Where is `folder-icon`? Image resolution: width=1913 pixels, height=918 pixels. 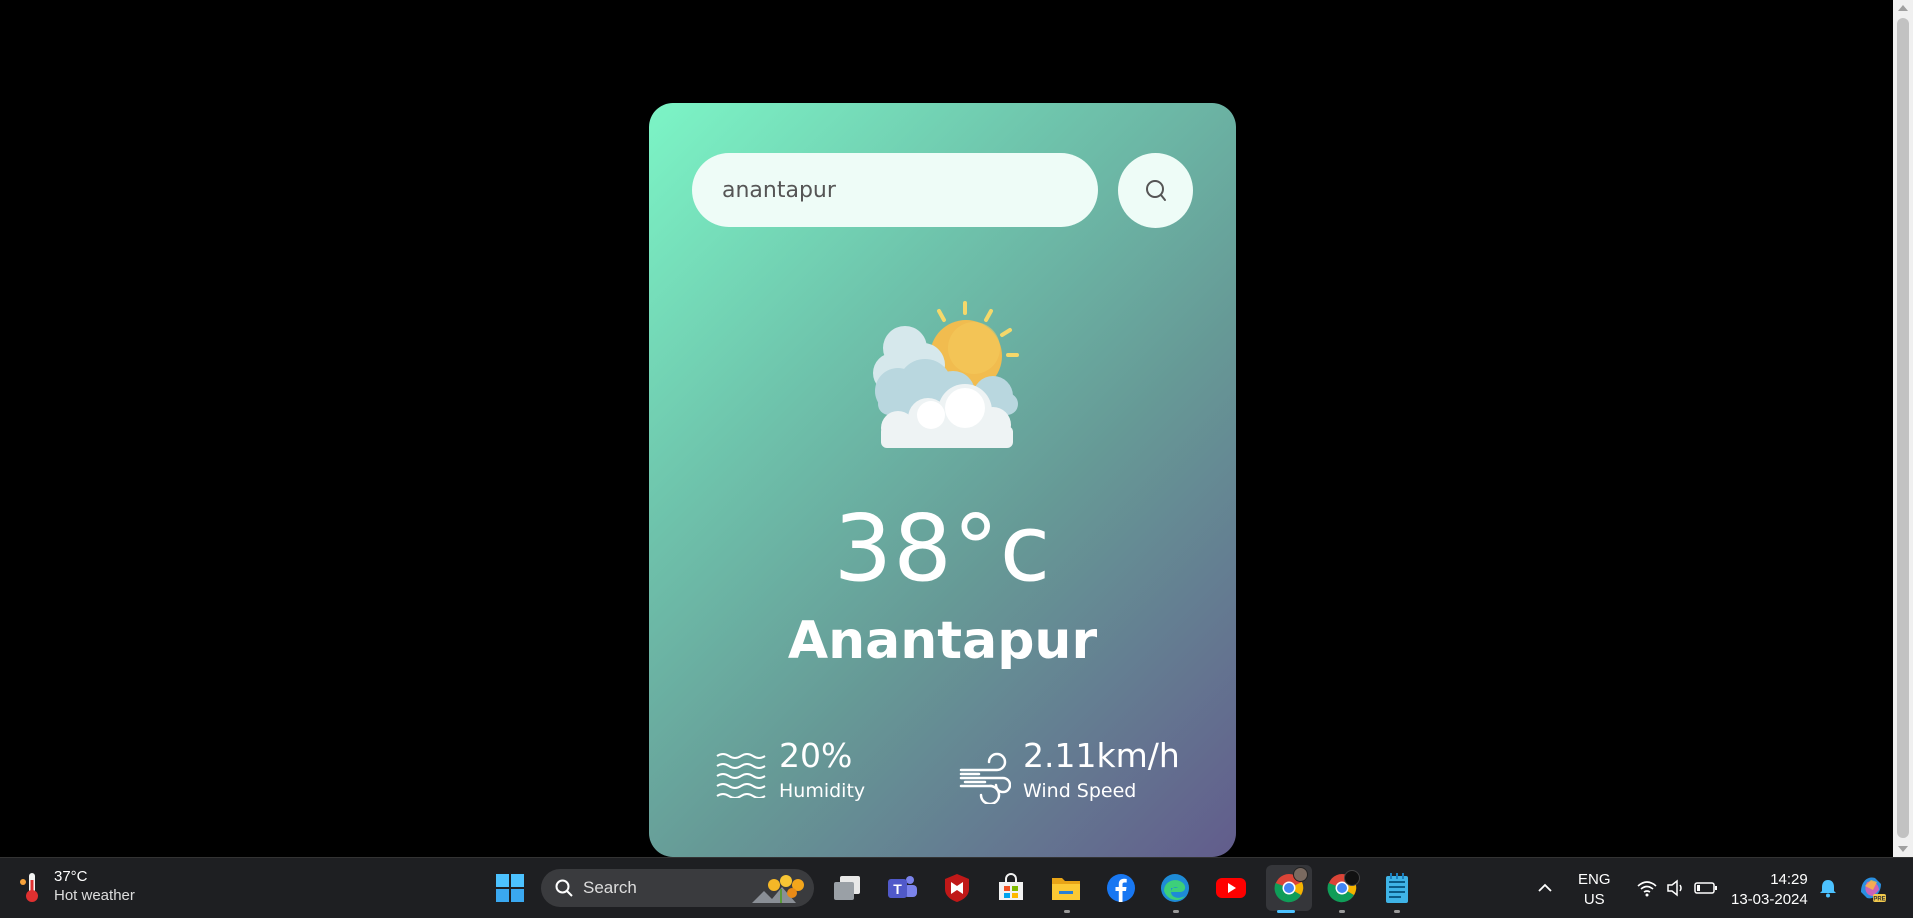 folder-icon is located at coordinates (1066, 889).